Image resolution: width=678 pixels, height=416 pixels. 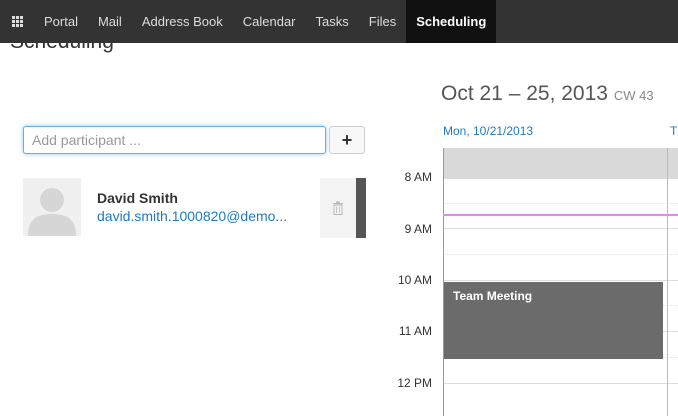 What do you see at coordinates (414, 280) in the screenshot?
I see `time-label: 10 AM` at bounding box center [414, 280].